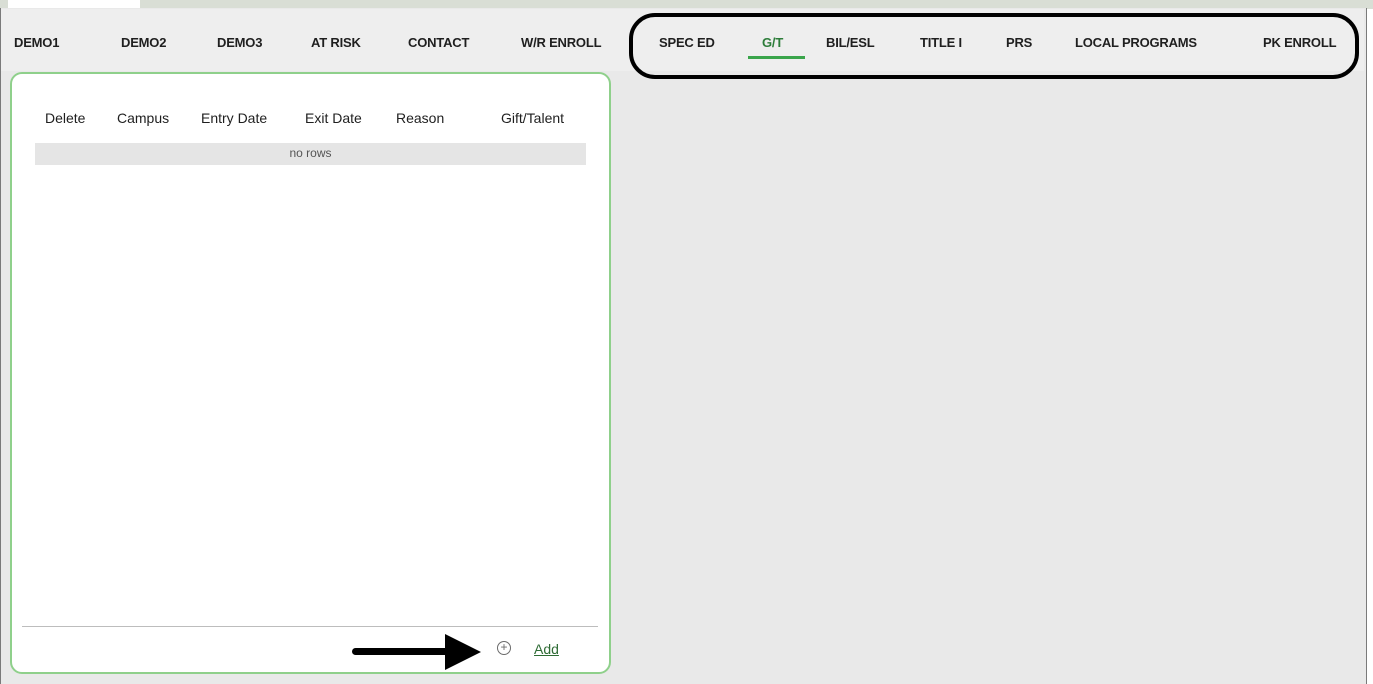  What do you see at coordinates (336, 42) in the screenshot?
I see `tab-at-risk: AT RISK` at bounding box center [336, 42].